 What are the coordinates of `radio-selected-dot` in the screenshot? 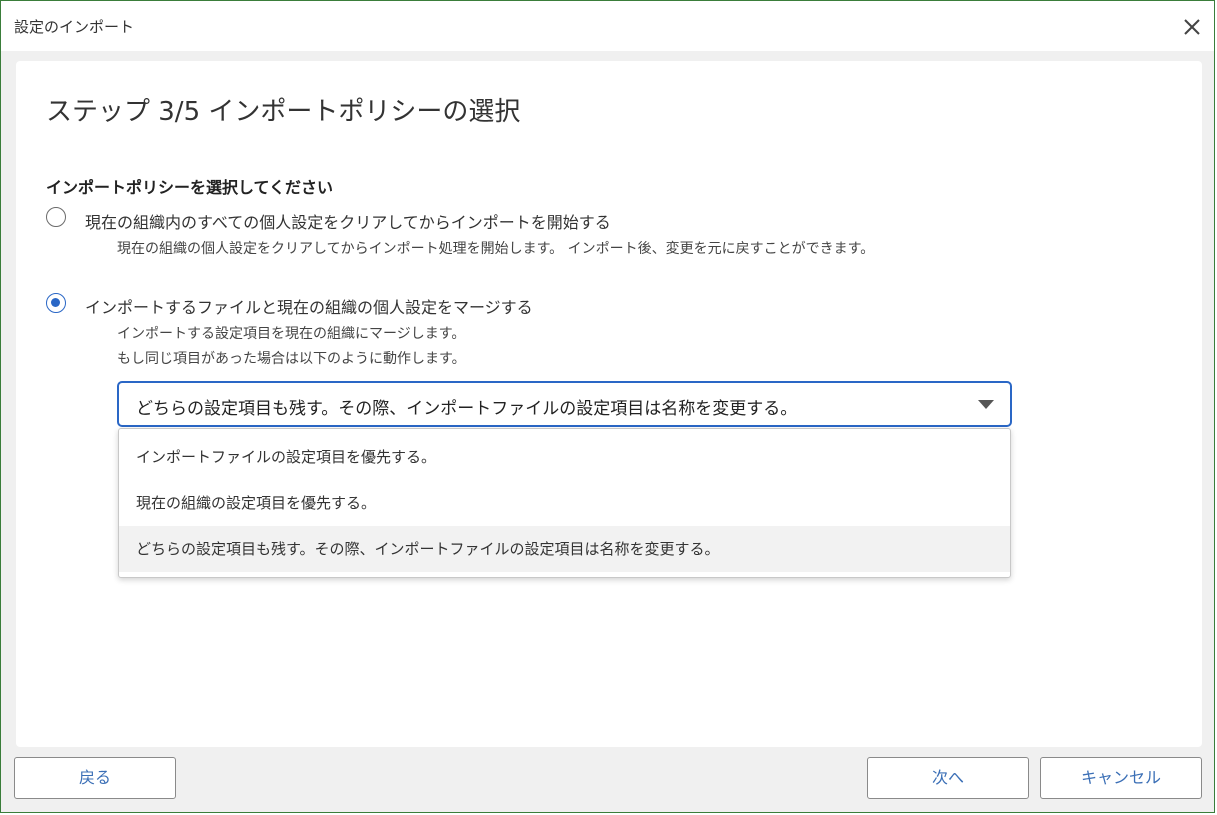 It's located at (55, 302).